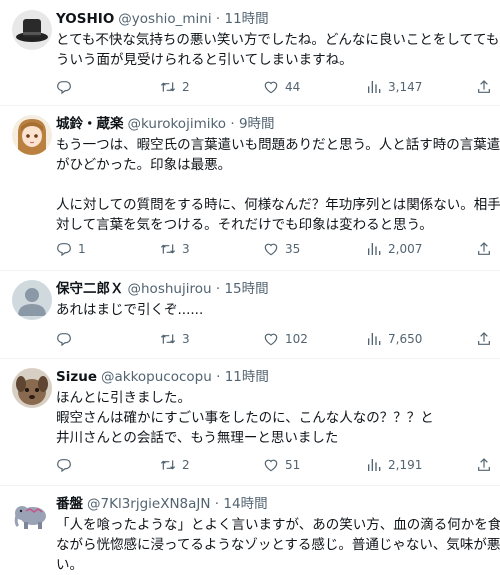  I want to click on tweet-header: 城鈴・蔵楽 @kurokojimiko · 9時間, so click(165, 124).